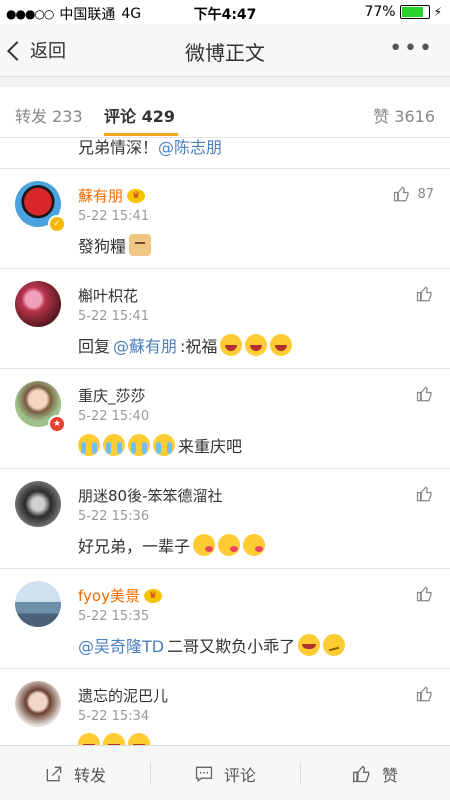  I want to click on repost-button: 转发, so click(75, 774).